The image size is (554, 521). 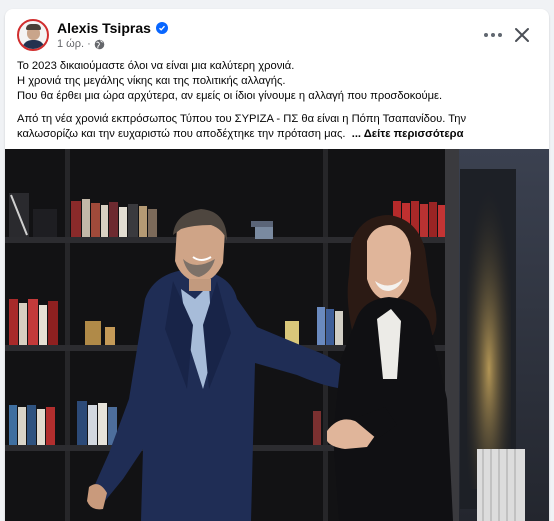 I want to click on globe-icon, so click(x=99, y=44).